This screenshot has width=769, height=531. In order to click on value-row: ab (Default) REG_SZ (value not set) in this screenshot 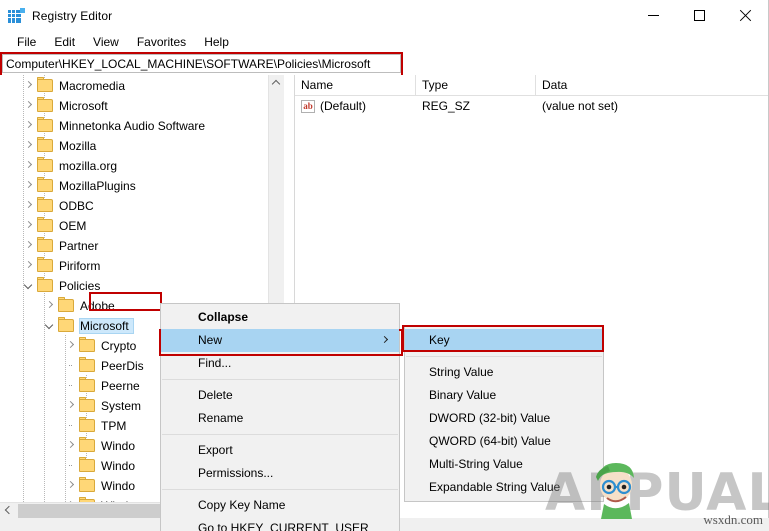, I will do `click(531, 106)`.